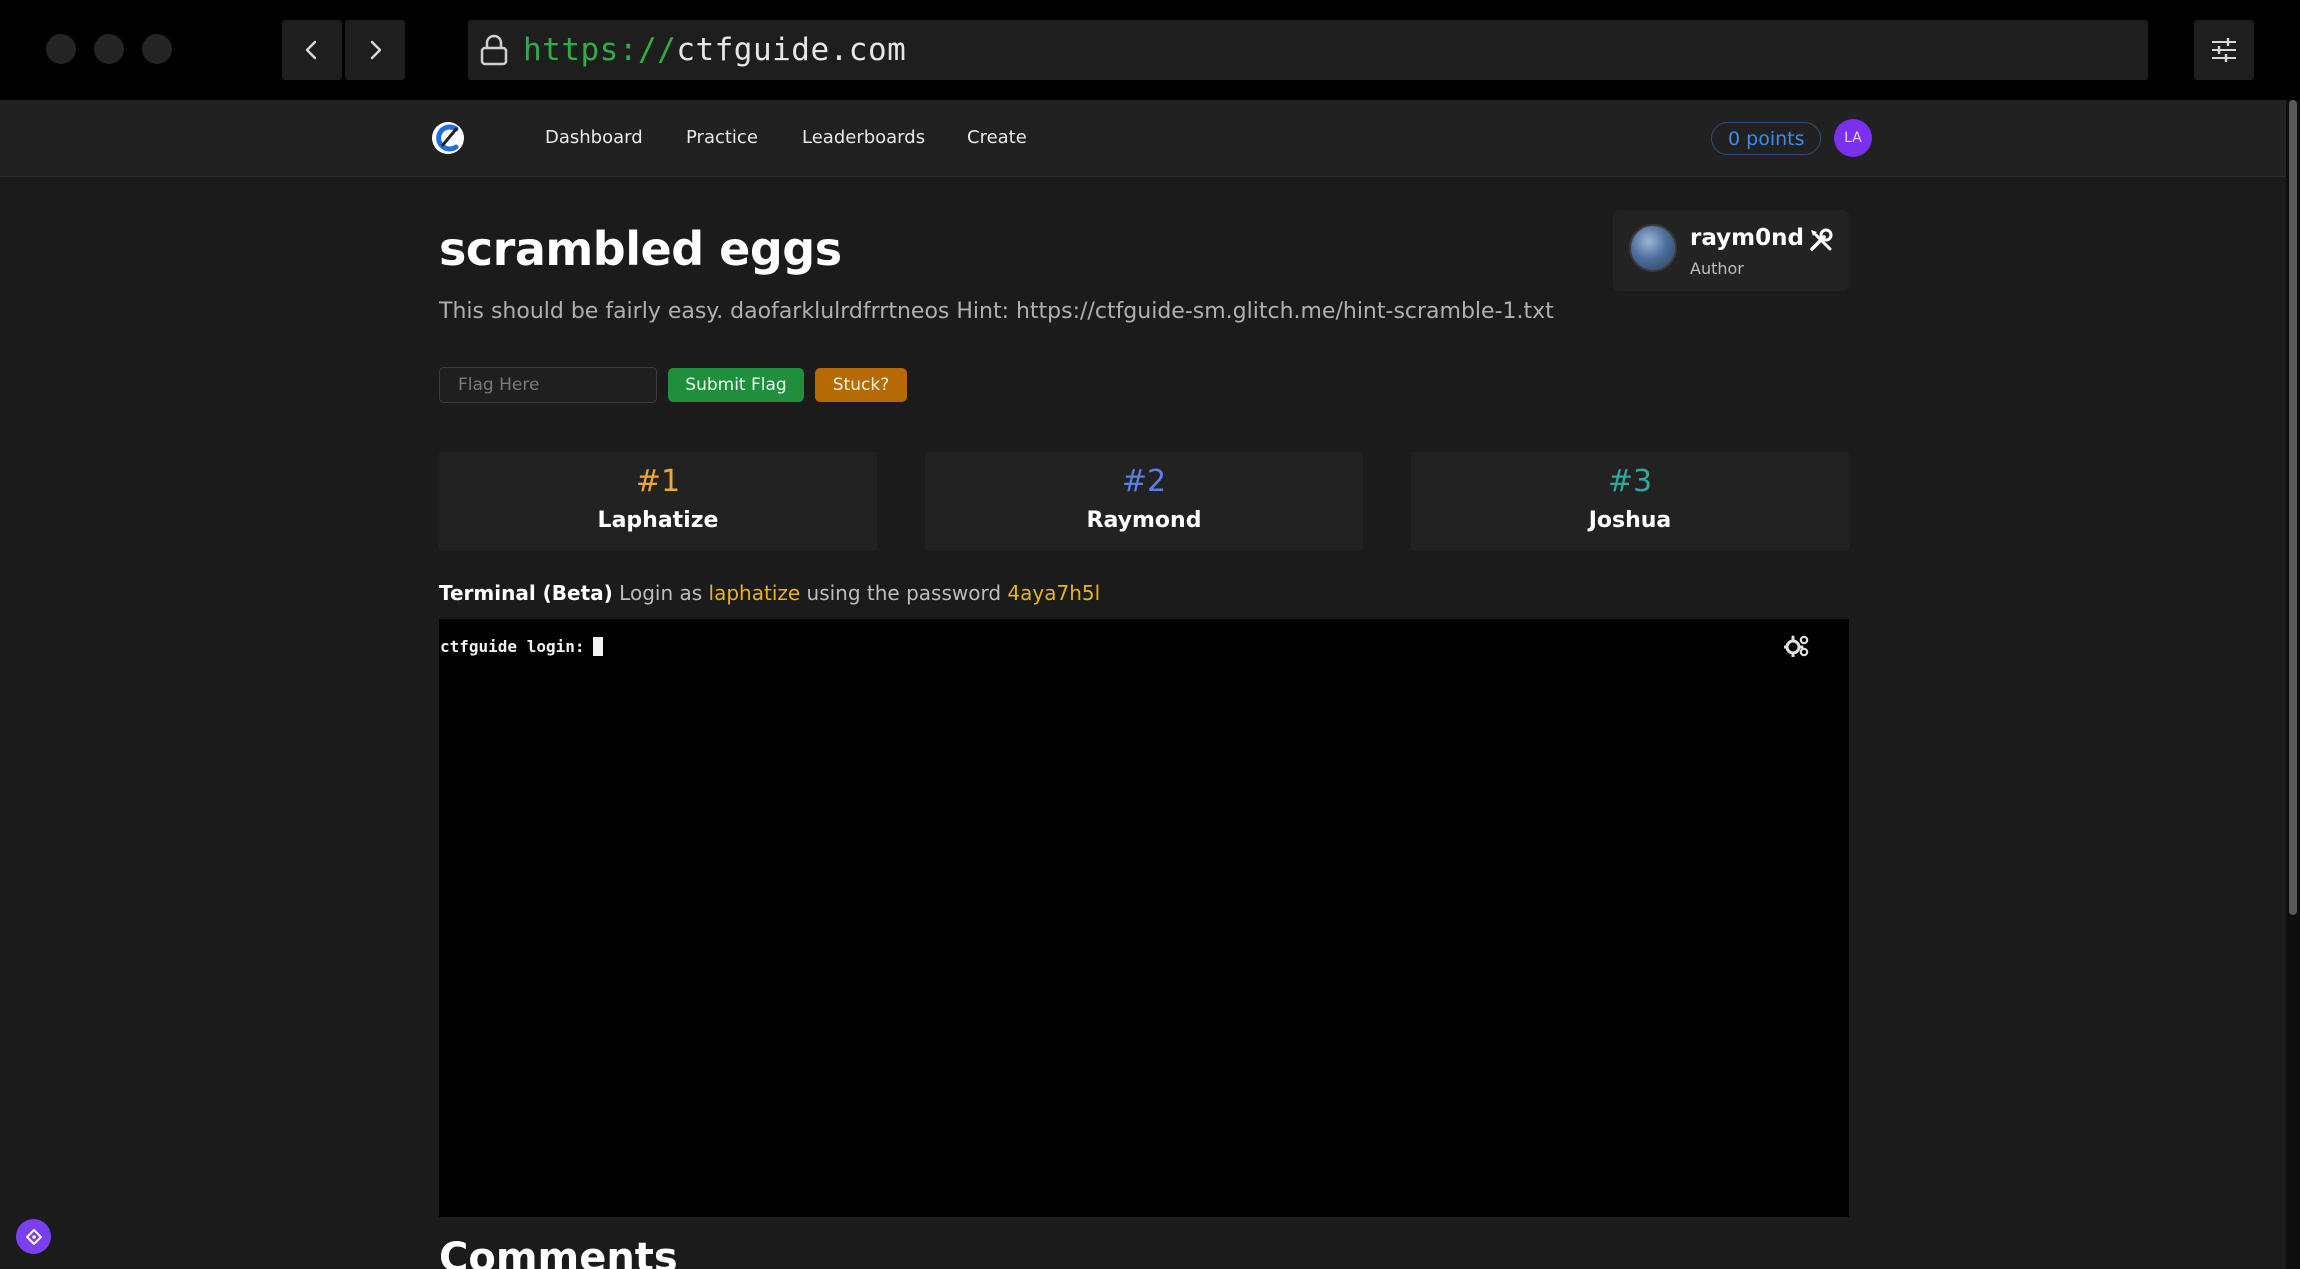  What do you see at coordinates (548, 385) in the screenshot?
I see `flag-input` at bounding box center [548, 385].